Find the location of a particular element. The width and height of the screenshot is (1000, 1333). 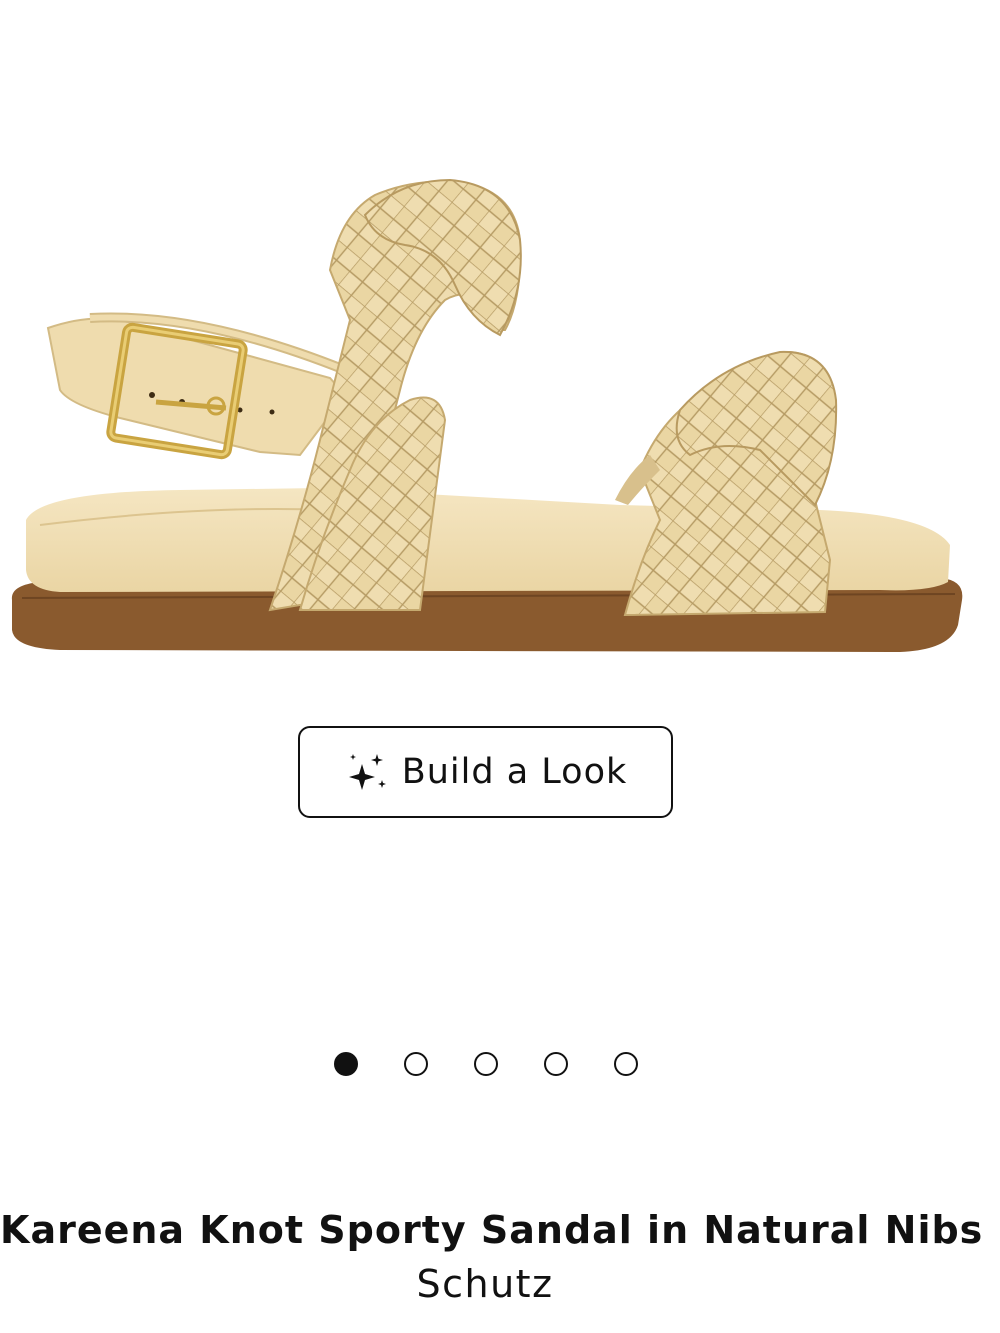

sparkle-icon is located at coordinates (367, 772).